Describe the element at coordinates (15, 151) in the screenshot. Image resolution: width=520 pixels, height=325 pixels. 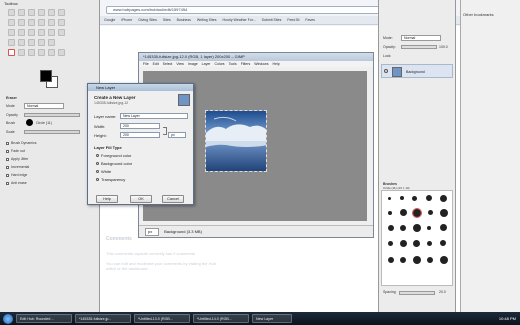
I see `option-fade-out: Fade out` at that location.